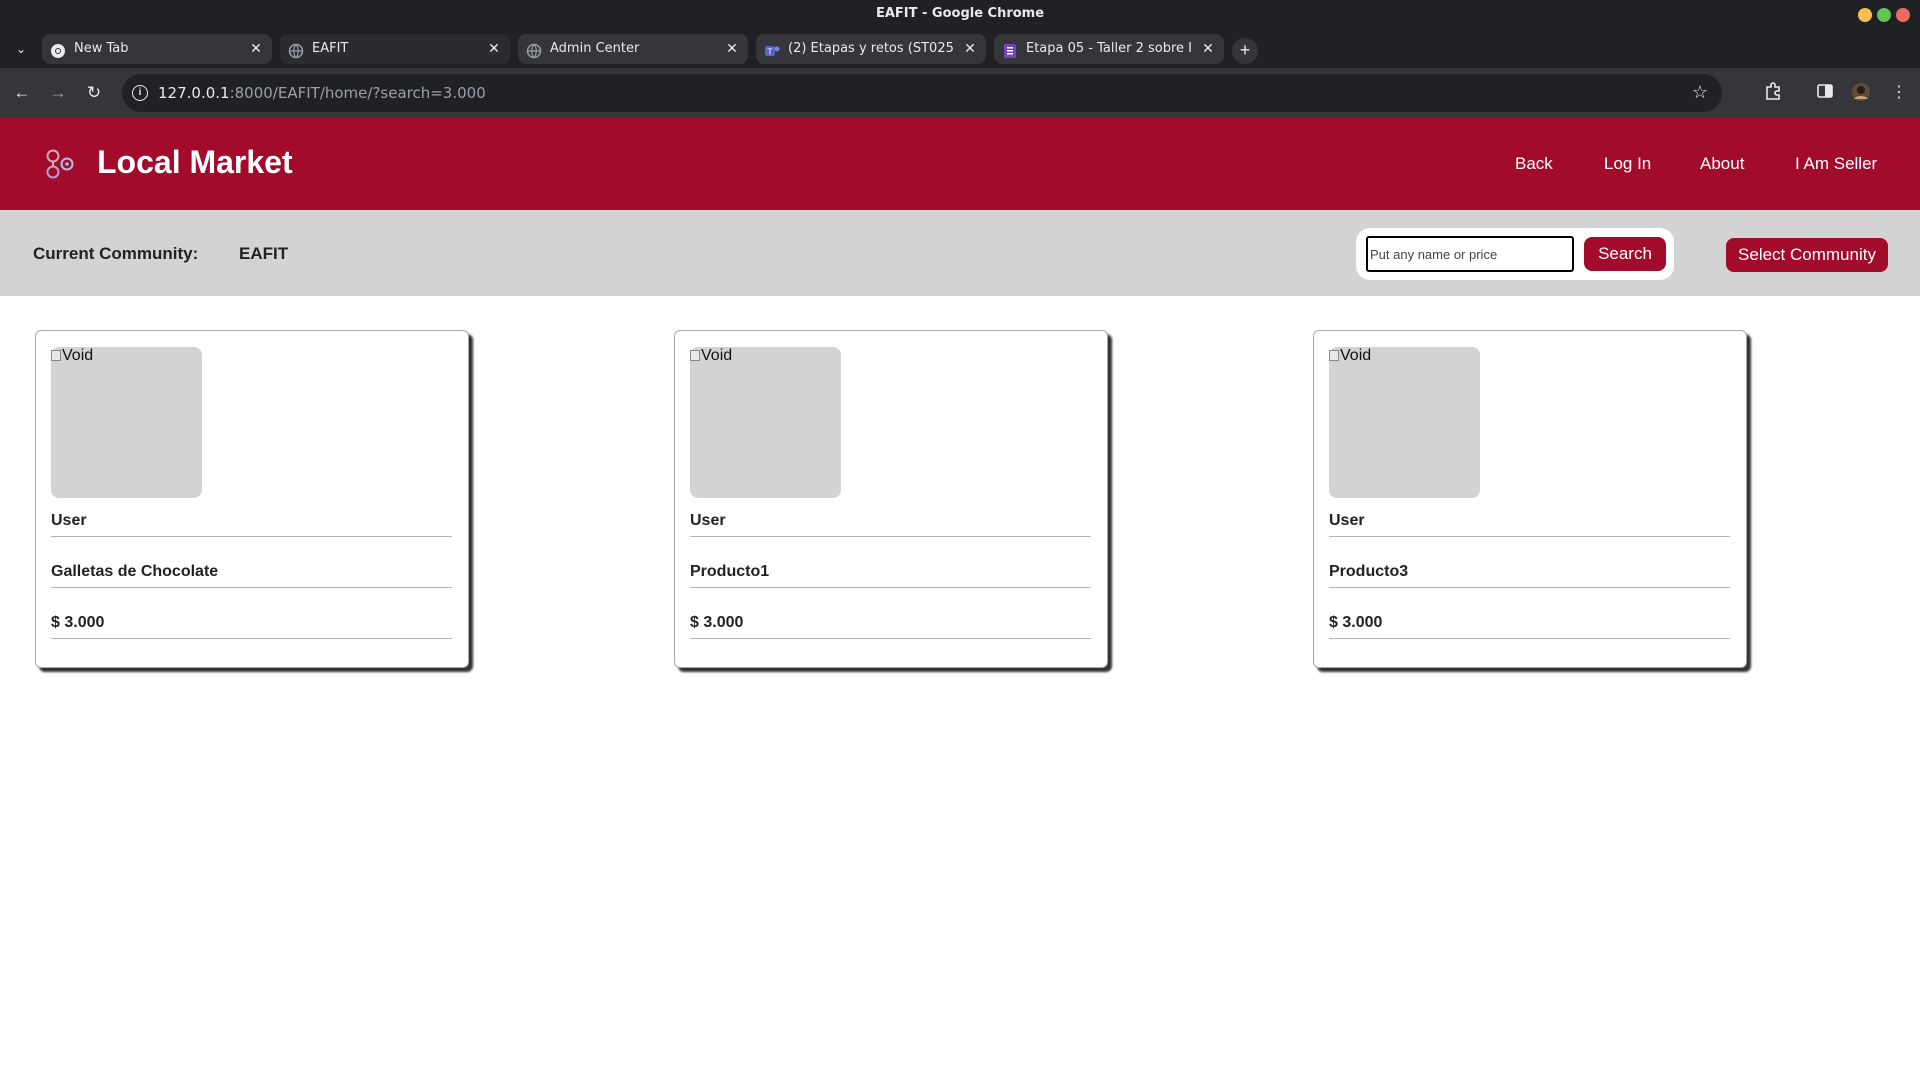  Describe the element at coordinates (264, 253) in the screenshot. I see `current-community-value: EAFIT` at that location.